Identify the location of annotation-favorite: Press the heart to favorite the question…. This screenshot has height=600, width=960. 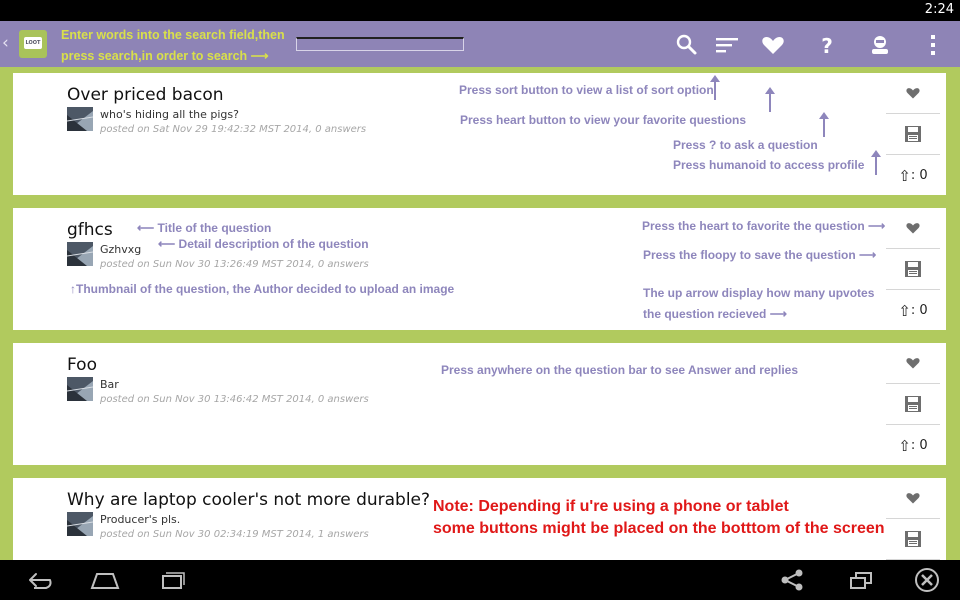
(764, 226).